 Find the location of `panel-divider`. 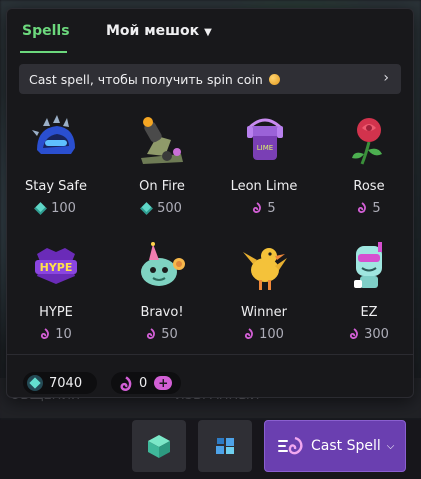

panel-divider is located at coordinates (210, 354).